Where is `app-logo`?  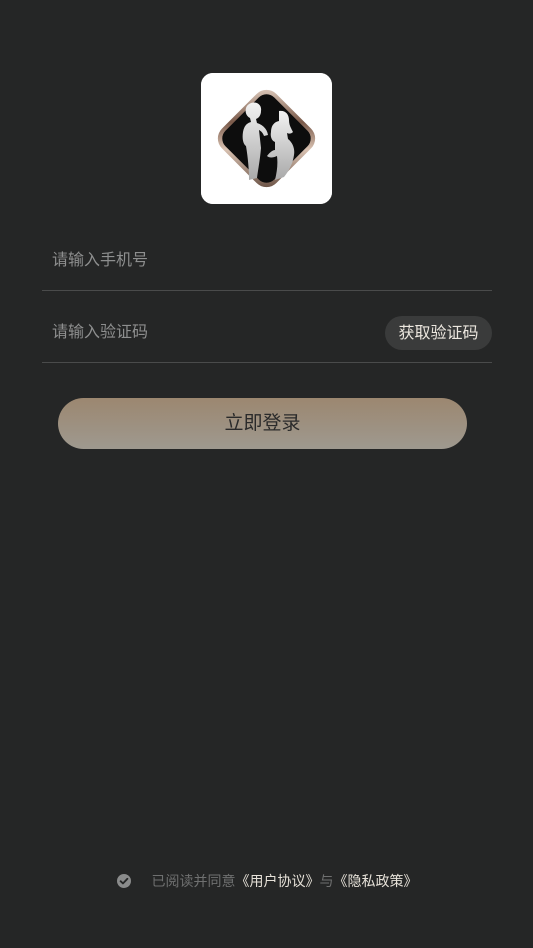 app-logo is located at coordinates (266, 138).